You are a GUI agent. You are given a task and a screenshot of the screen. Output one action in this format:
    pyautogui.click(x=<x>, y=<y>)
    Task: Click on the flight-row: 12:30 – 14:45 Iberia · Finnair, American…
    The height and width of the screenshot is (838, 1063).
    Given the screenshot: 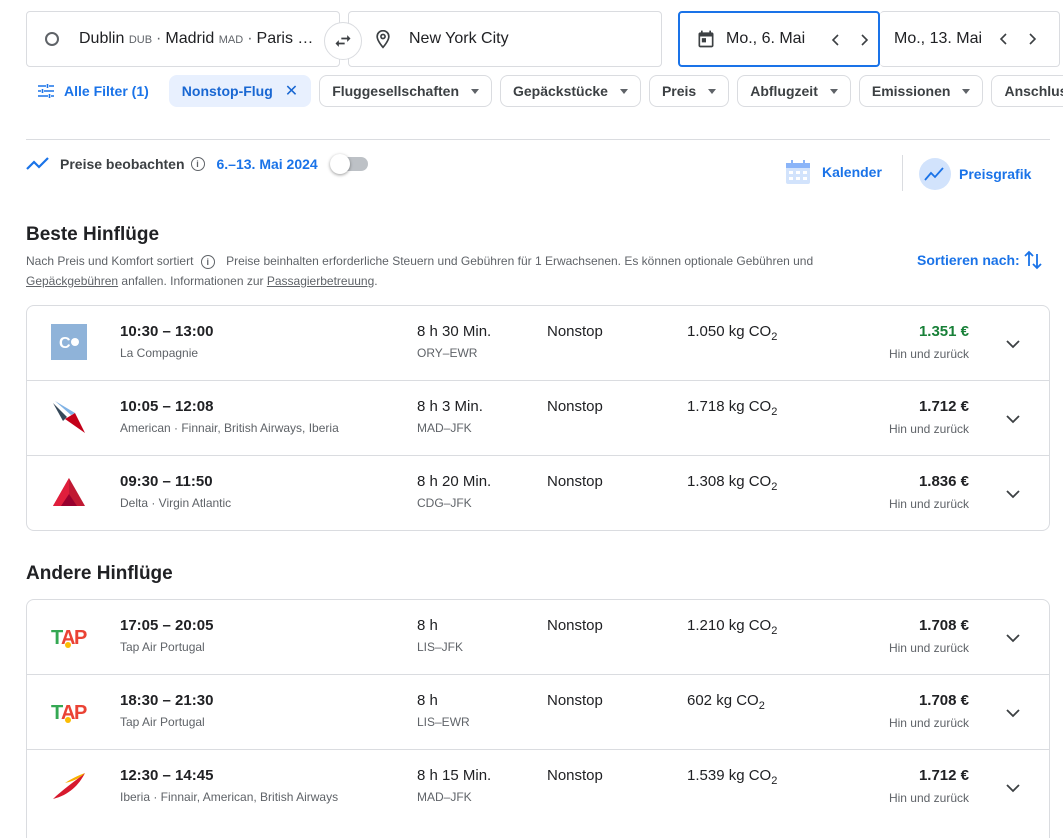 What is the action you would take?
    pyautogui.click(x=538, y=787)
    